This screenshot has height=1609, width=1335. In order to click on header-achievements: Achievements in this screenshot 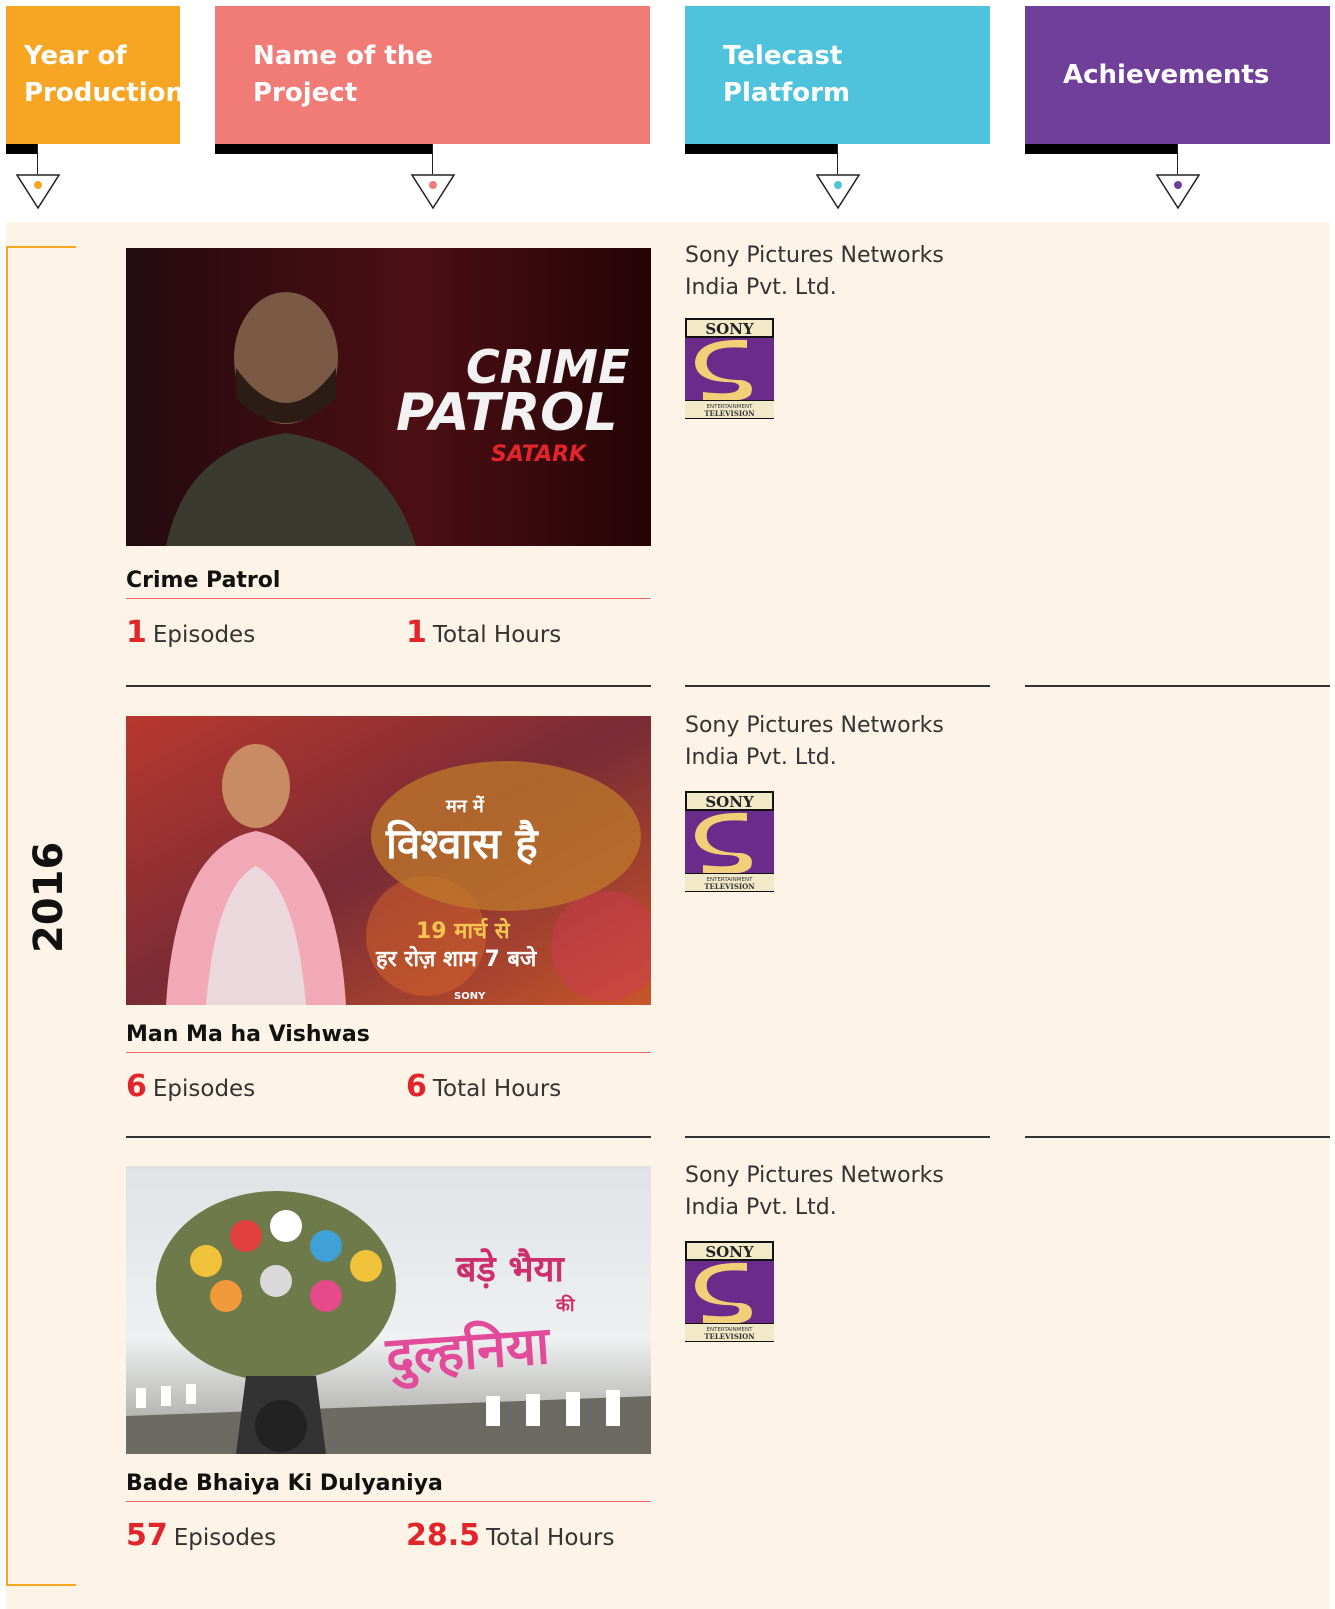, I will do `click(1177, 75)`.